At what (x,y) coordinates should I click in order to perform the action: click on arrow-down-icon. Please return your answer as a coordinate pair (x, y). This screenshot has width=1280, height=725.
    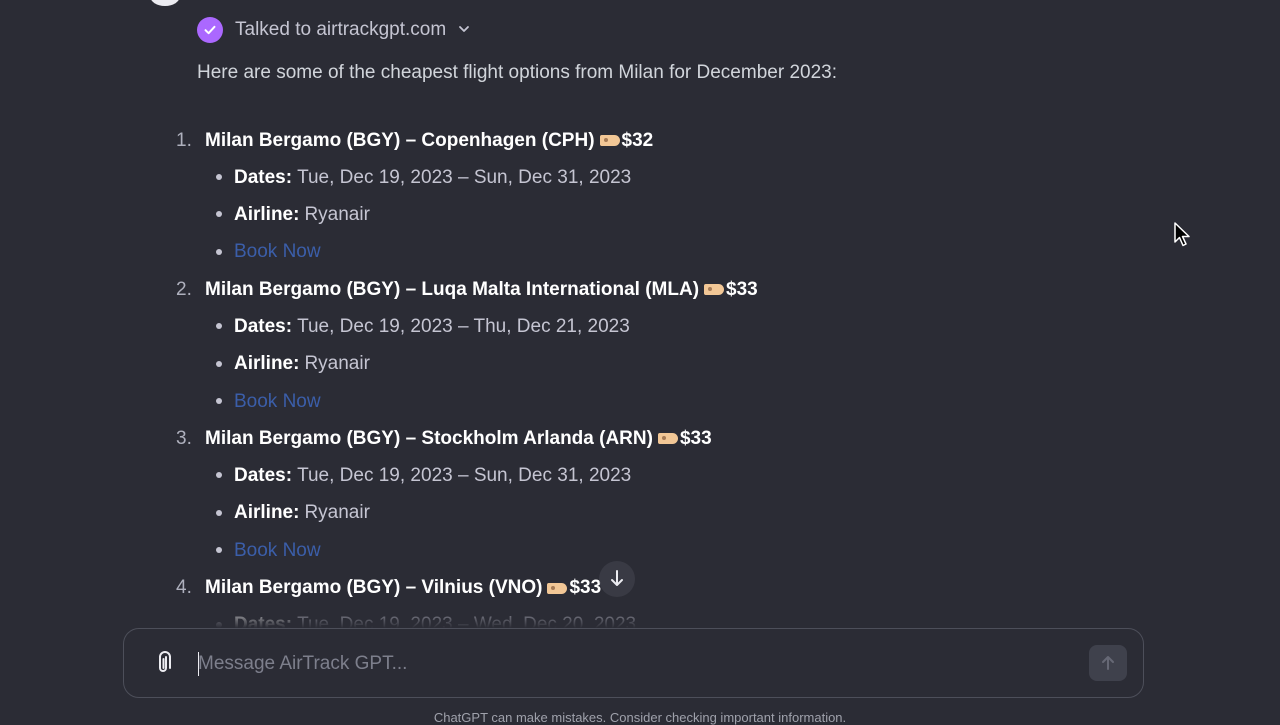
    Looking at the image, I should click on (617, 578).